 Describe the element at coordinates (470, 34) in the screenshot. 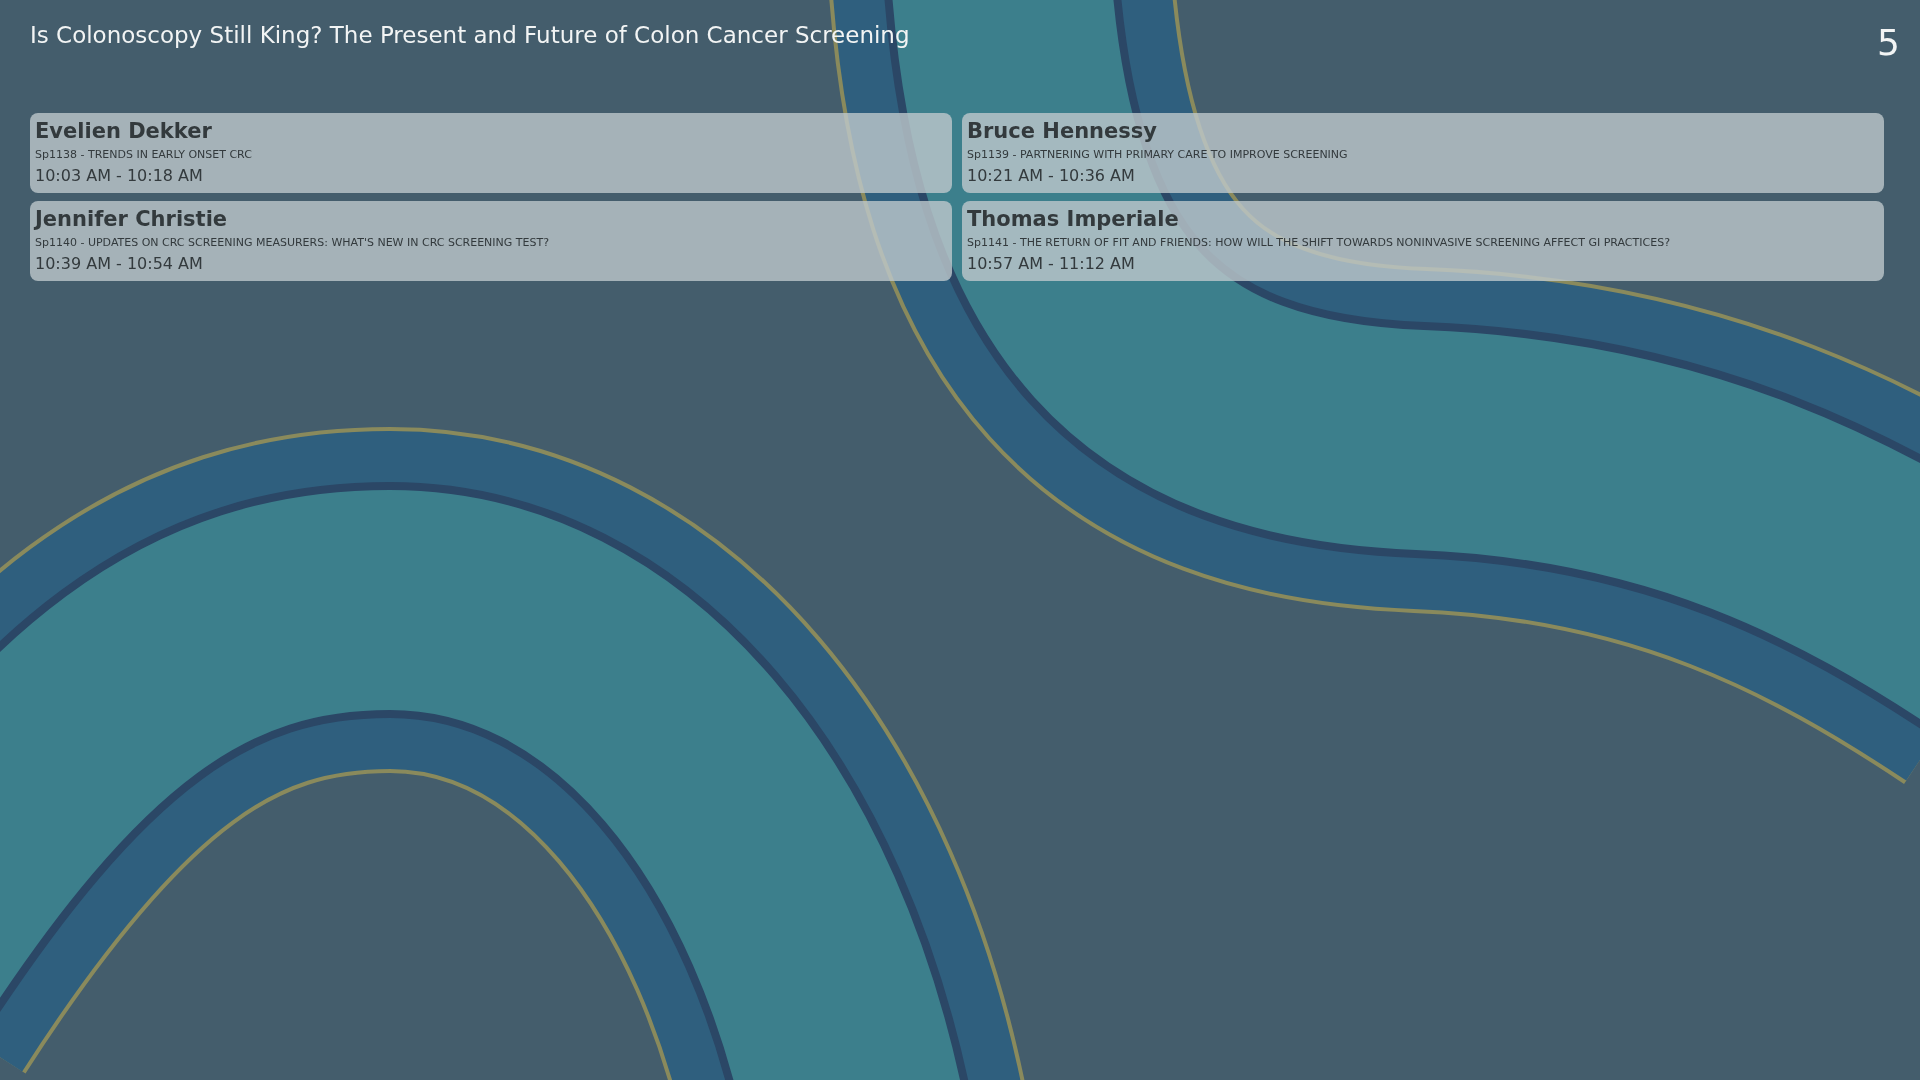

I see `slide-title: Is Colonoscopy Still King? The Present and Future of Colon Cancer Screening` at that location.